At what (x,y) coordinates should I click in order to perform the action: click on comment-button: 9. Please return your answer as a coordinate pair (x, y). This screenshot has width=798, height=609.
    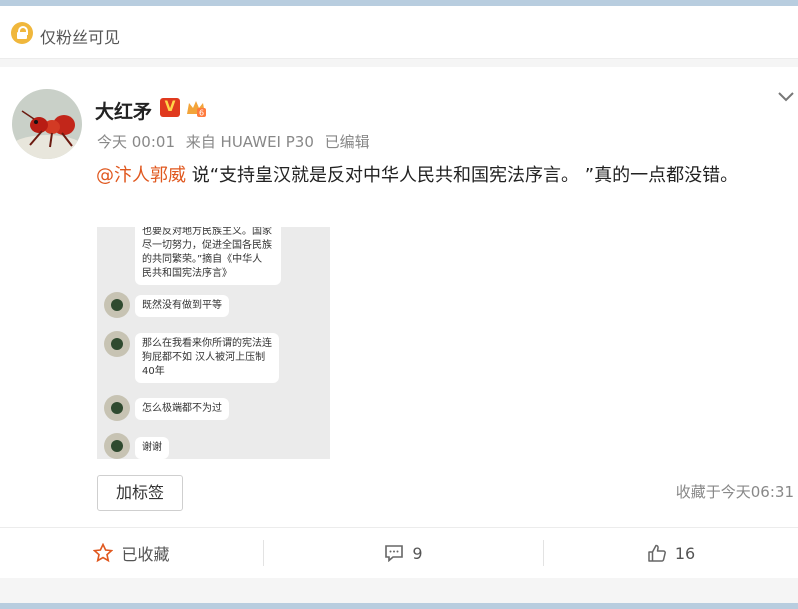
    Looking at the image, I should click on (403, 553).